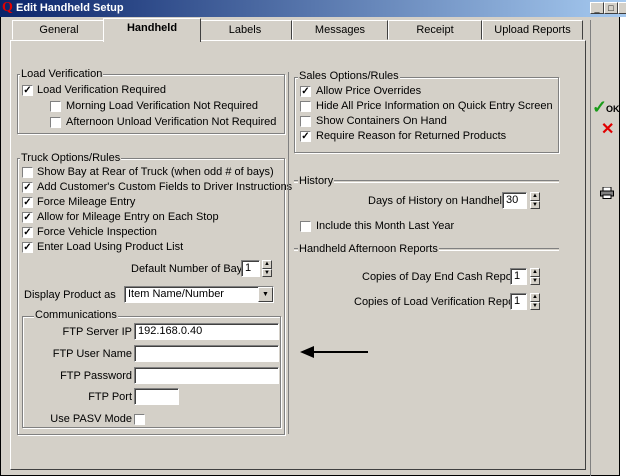  Describe the element at coordinates (305, 136) in the screenshot. I see `require-reason-checkbox: ✓` at that location.